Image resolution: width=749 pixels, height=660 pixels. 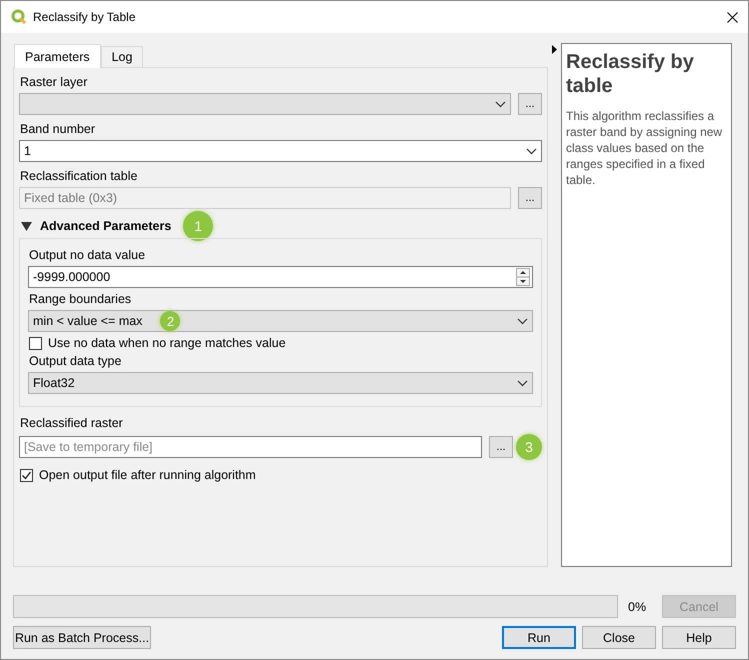 What do you see at coordinates (630, 74) in the screenshot?
I see `help-title: Reclassify by table` at bounding box center [630, 74].